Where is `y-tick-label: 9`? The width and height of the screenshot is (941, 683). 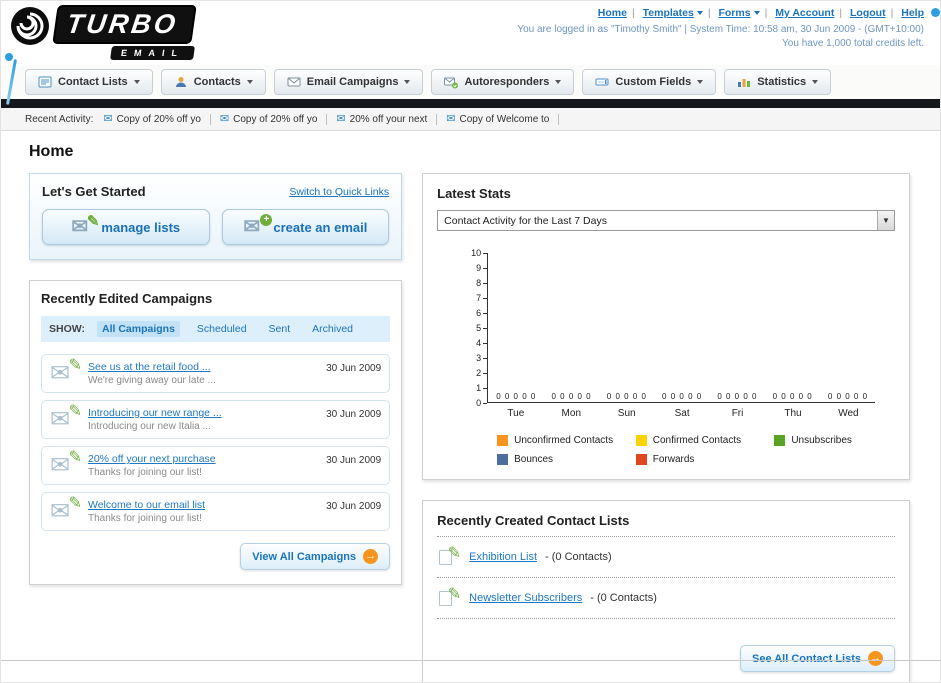 y-tick-label: 9 is located at coordinates (479, 268).